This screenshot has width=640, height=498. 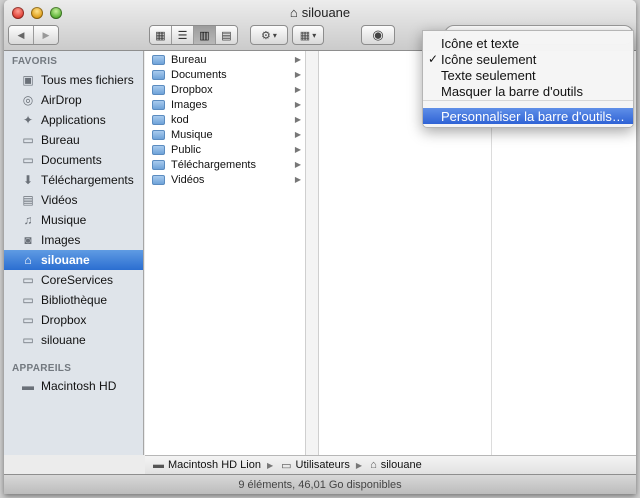 I want to click on menu-item-icon-only: ✓ Icône seulement, so click(x=528, y=59).